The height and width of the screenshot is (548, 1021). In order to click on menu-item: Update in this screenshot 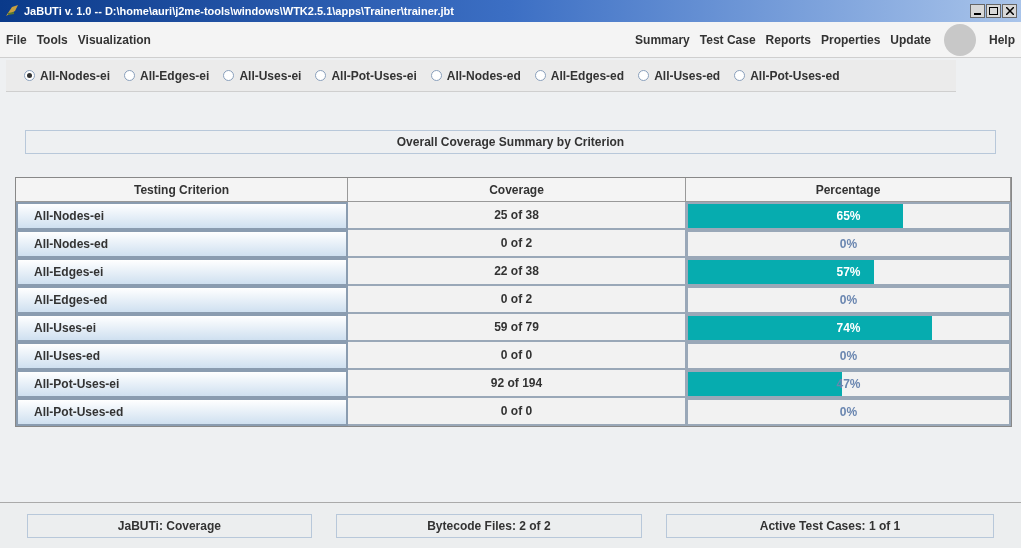, I will do `click(910, 39)`.